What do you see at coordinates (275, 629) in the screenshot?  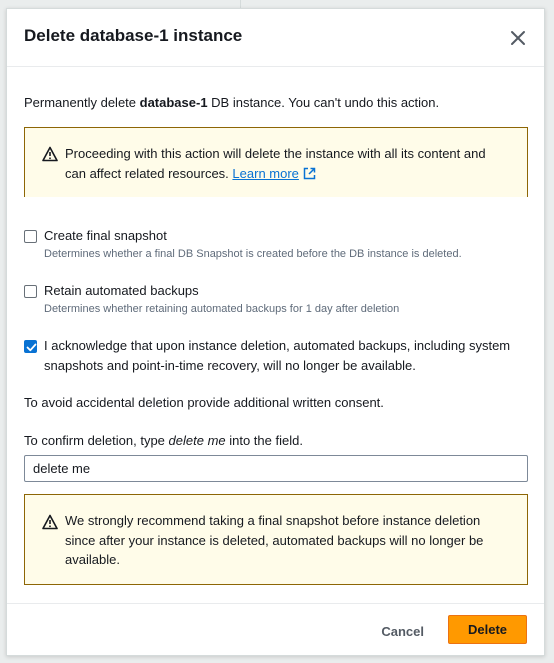 I see `modal-footer: Cancel Delete` at bounding box center [275, 629].